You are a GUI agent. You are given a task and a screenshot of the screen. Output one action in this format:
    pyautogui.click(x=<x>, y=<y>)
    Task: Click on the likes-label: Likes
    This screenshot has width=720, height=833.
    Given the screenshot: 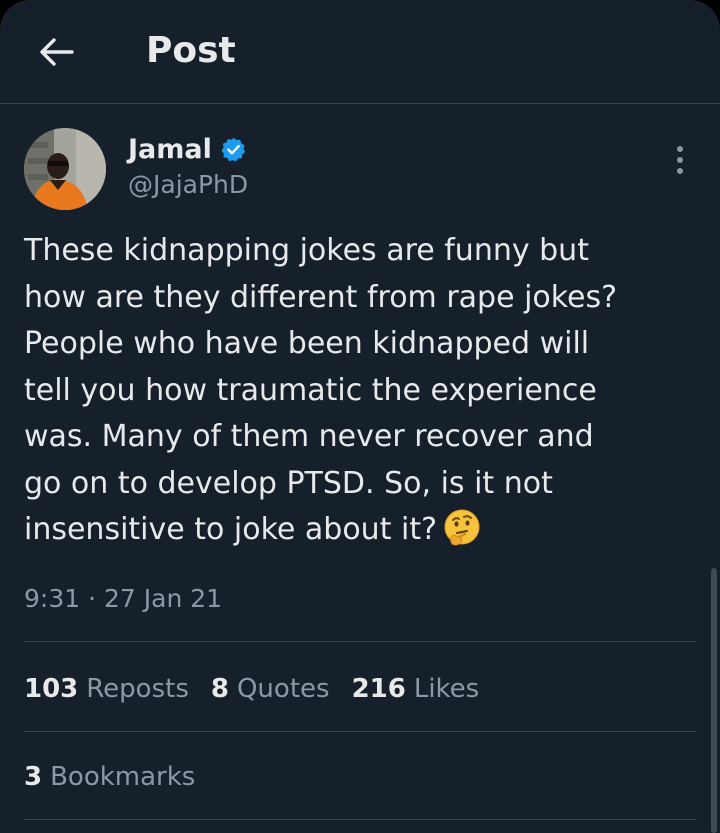 What is the action you would take?
    pyautogui.click(x=446, y=689)
    